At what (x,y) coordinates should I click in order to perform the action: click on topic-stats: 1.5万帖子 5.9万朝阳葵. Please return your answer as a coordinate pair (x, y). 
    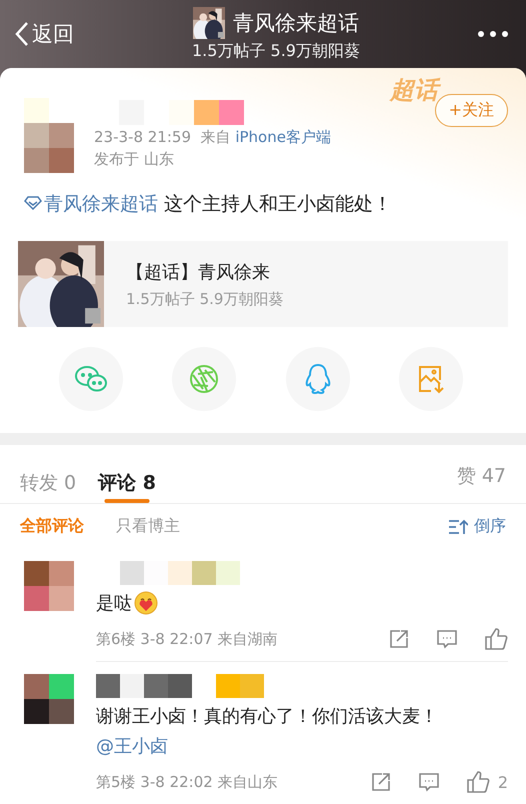
    Looking at the image, I should click on (276, 51).